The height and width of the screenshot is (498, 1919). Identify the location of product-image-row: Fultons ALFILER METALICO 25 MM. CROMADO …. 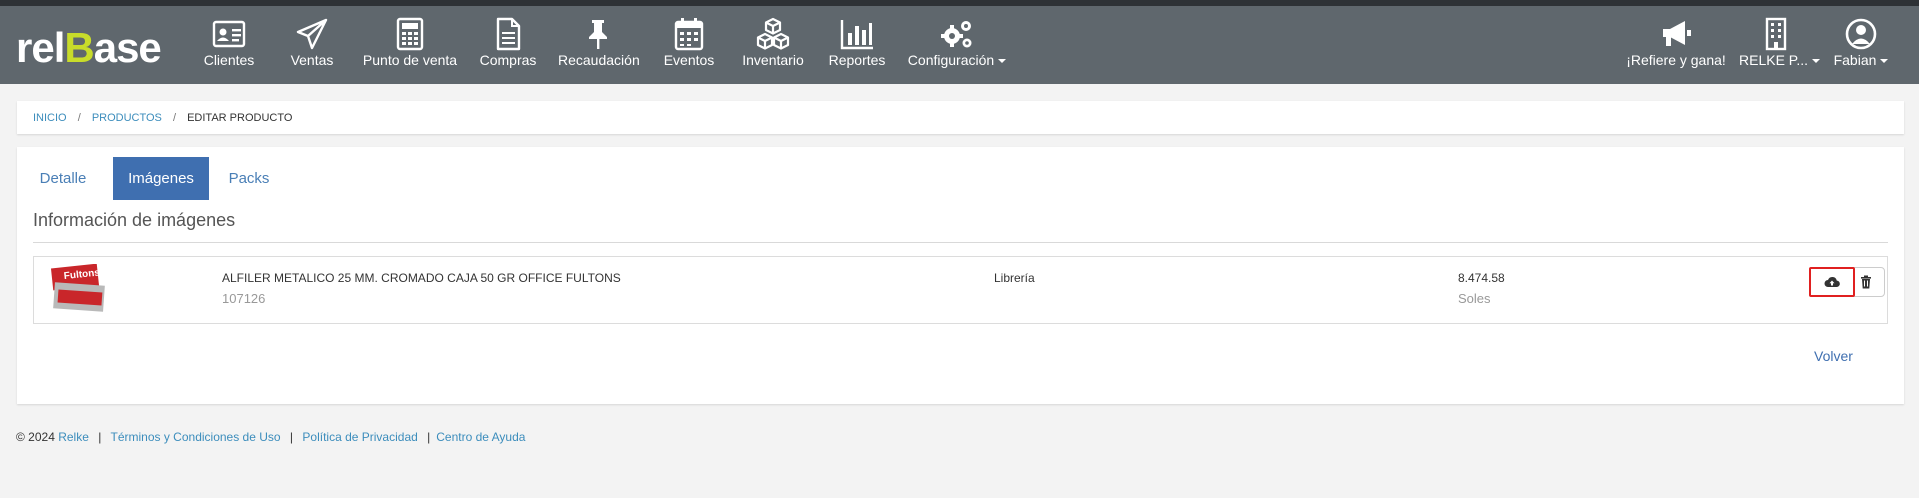
(960, 290).